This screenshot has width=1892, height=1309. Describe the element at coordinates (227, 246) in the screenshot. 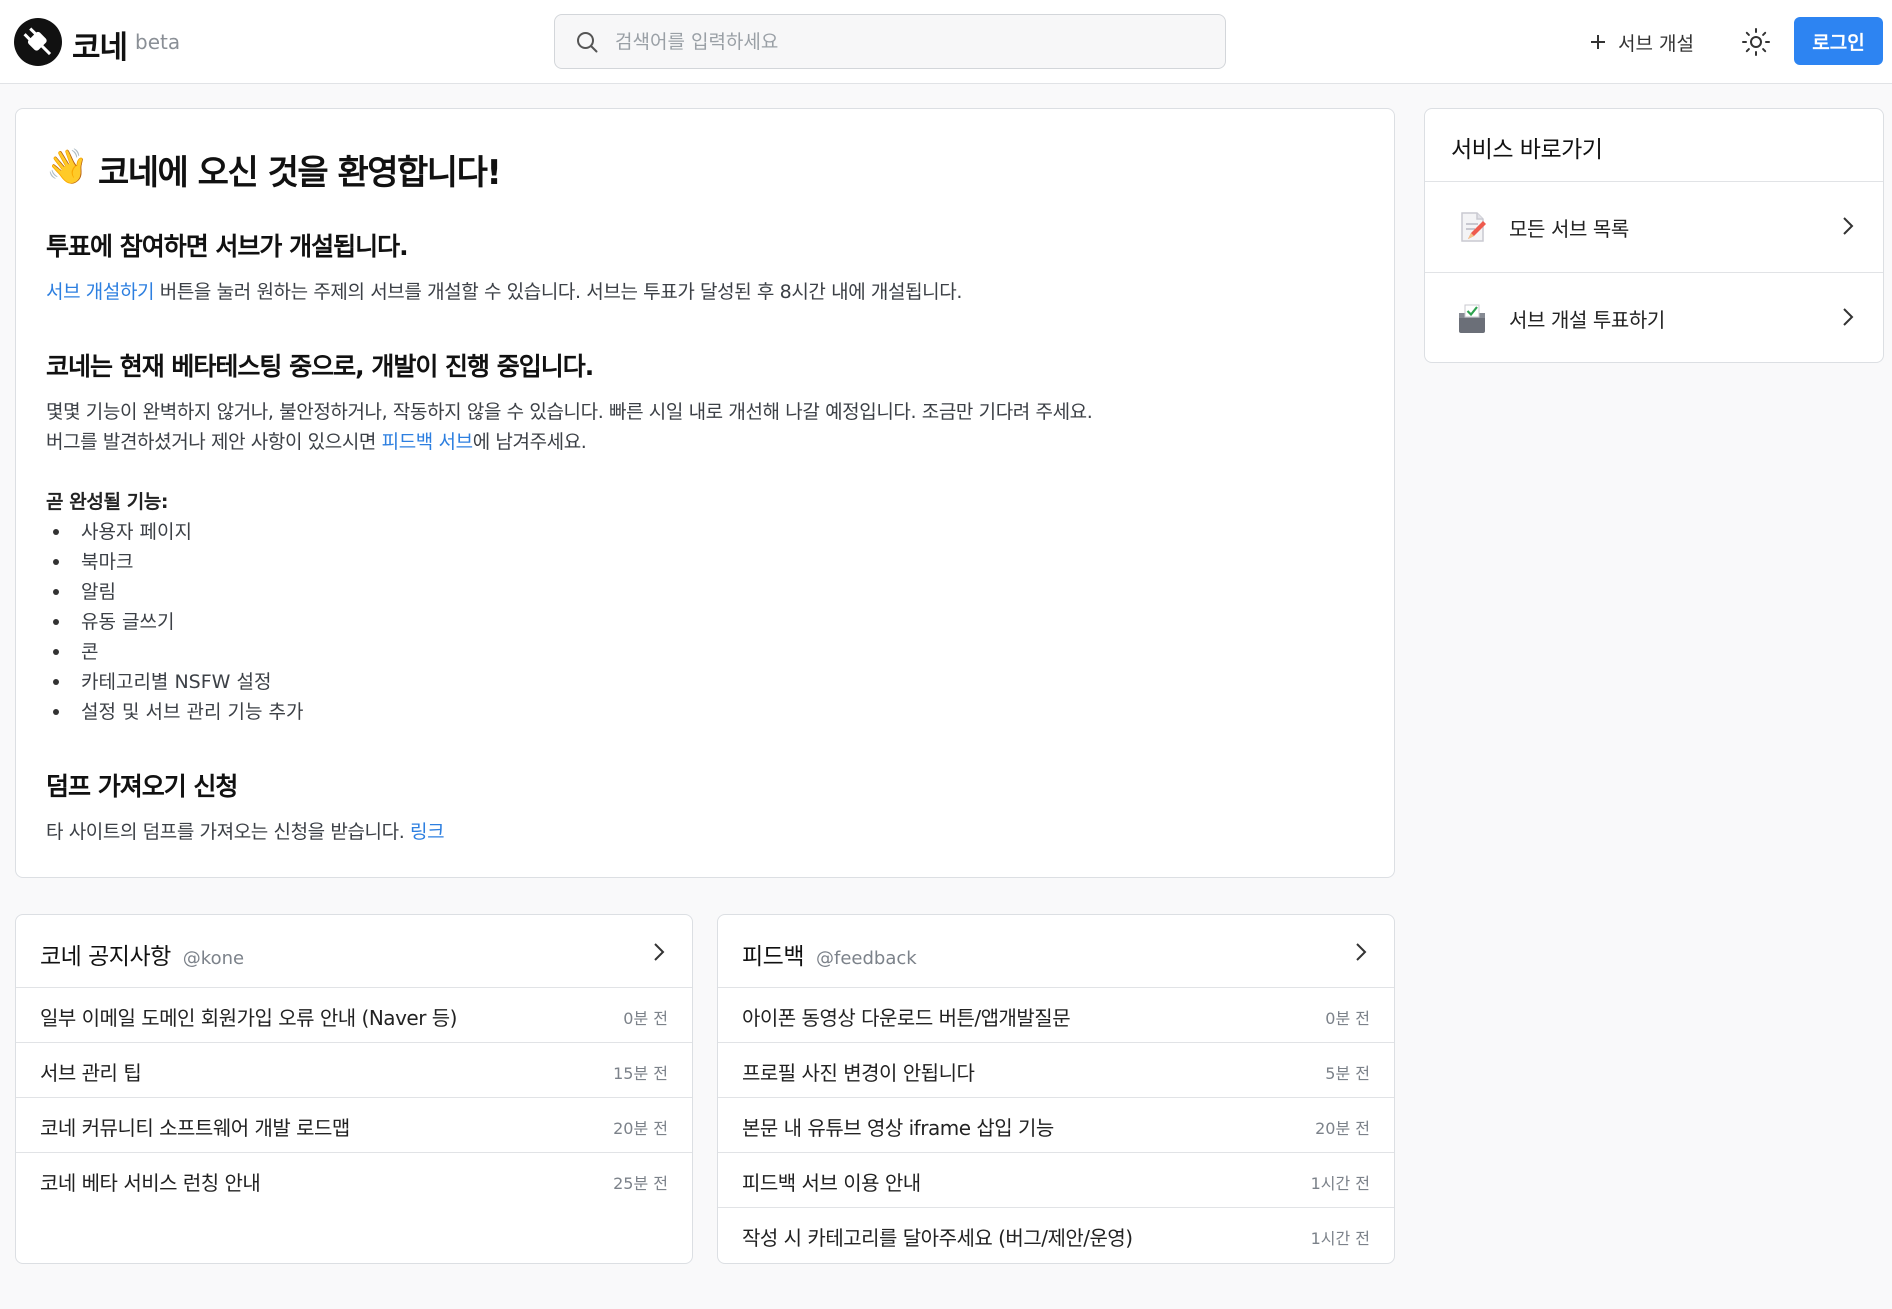

I see `section-vote-heading: 투표에 참여하면 서브가 개설됩니다.` at that location.